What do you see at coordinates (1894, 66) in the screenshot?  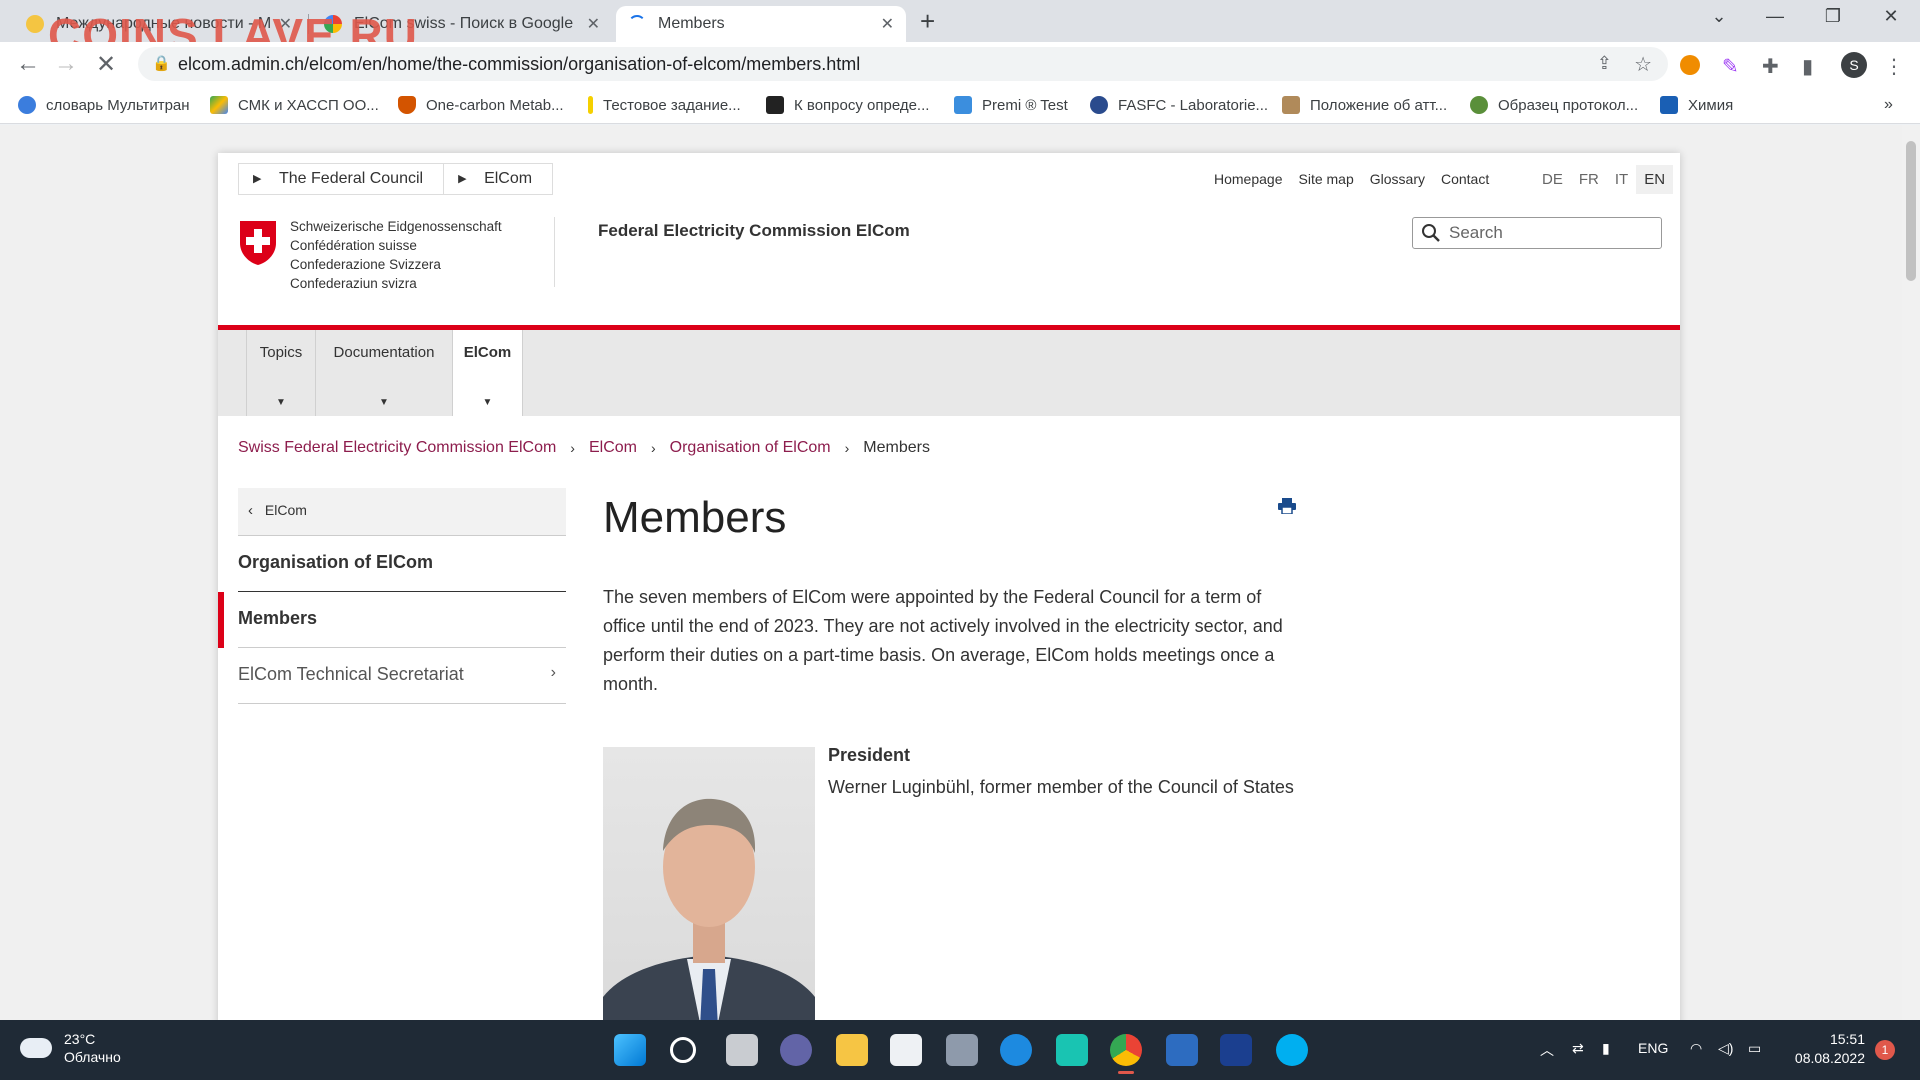 I see `kebab-menu-icon: ⋮` at bounding box center [1894, 66].